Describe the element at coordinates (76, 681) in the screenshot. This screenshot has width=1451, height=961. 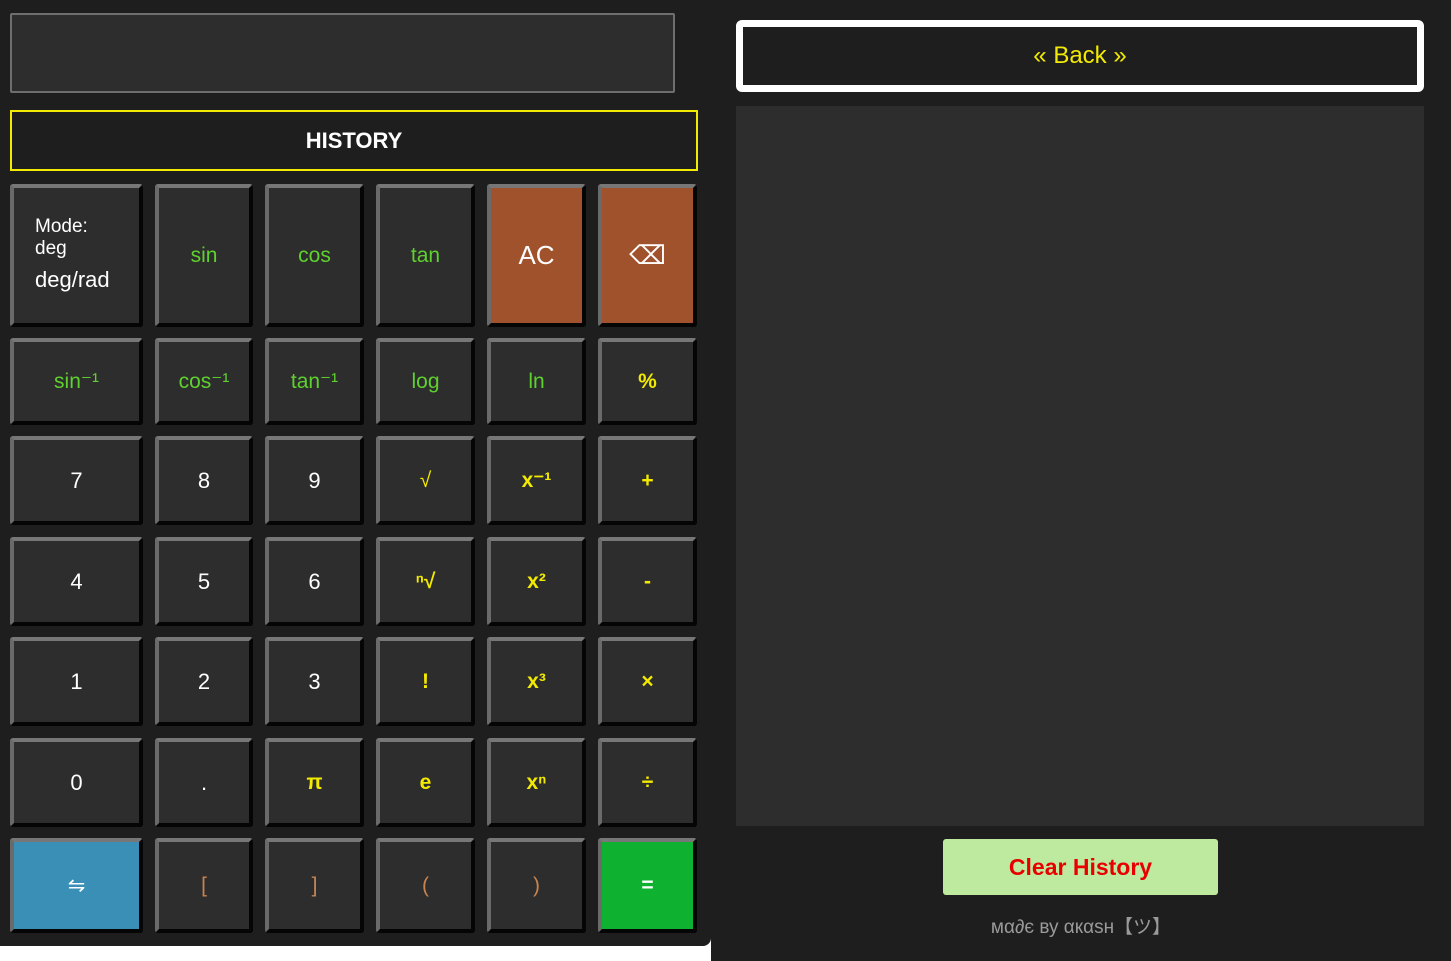
I see `digit-1-button: 1` at that location.